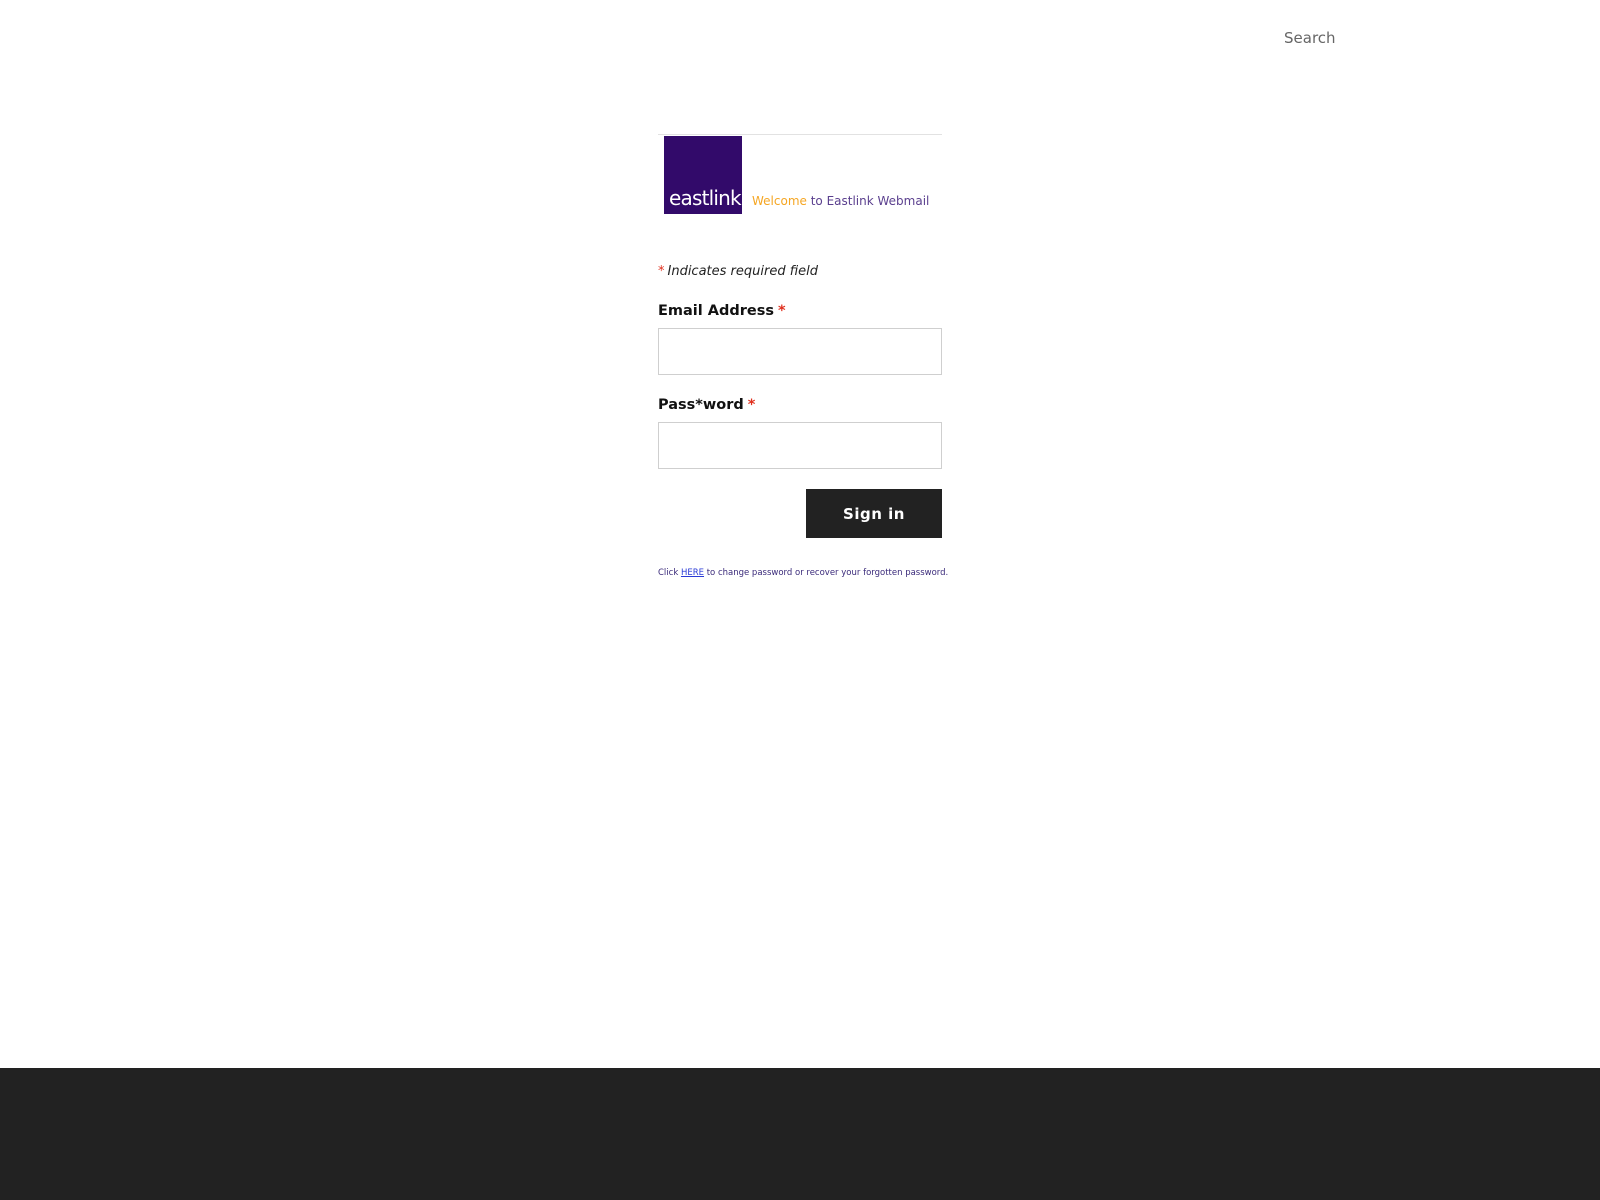  What do you see at coordinates (716, 311) in the screenshot?
I see `email-label-text: Email Address` at bounding box center [716, 311].